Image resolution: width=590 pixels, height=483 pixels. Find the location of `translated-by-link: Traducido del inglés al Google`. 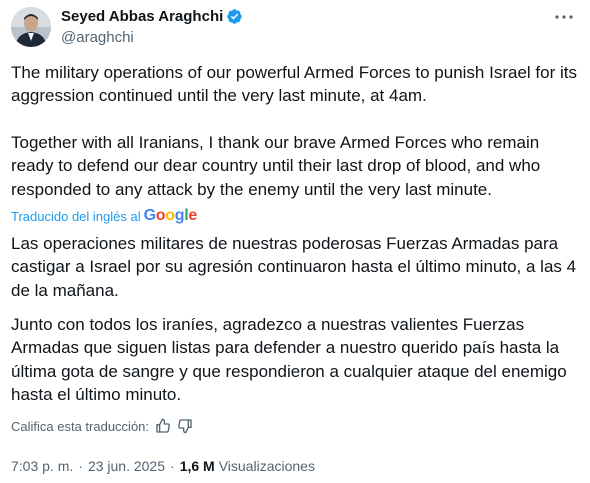

translated-by-link: Traducido del inglés al Google is located at coordinates (104, 216).